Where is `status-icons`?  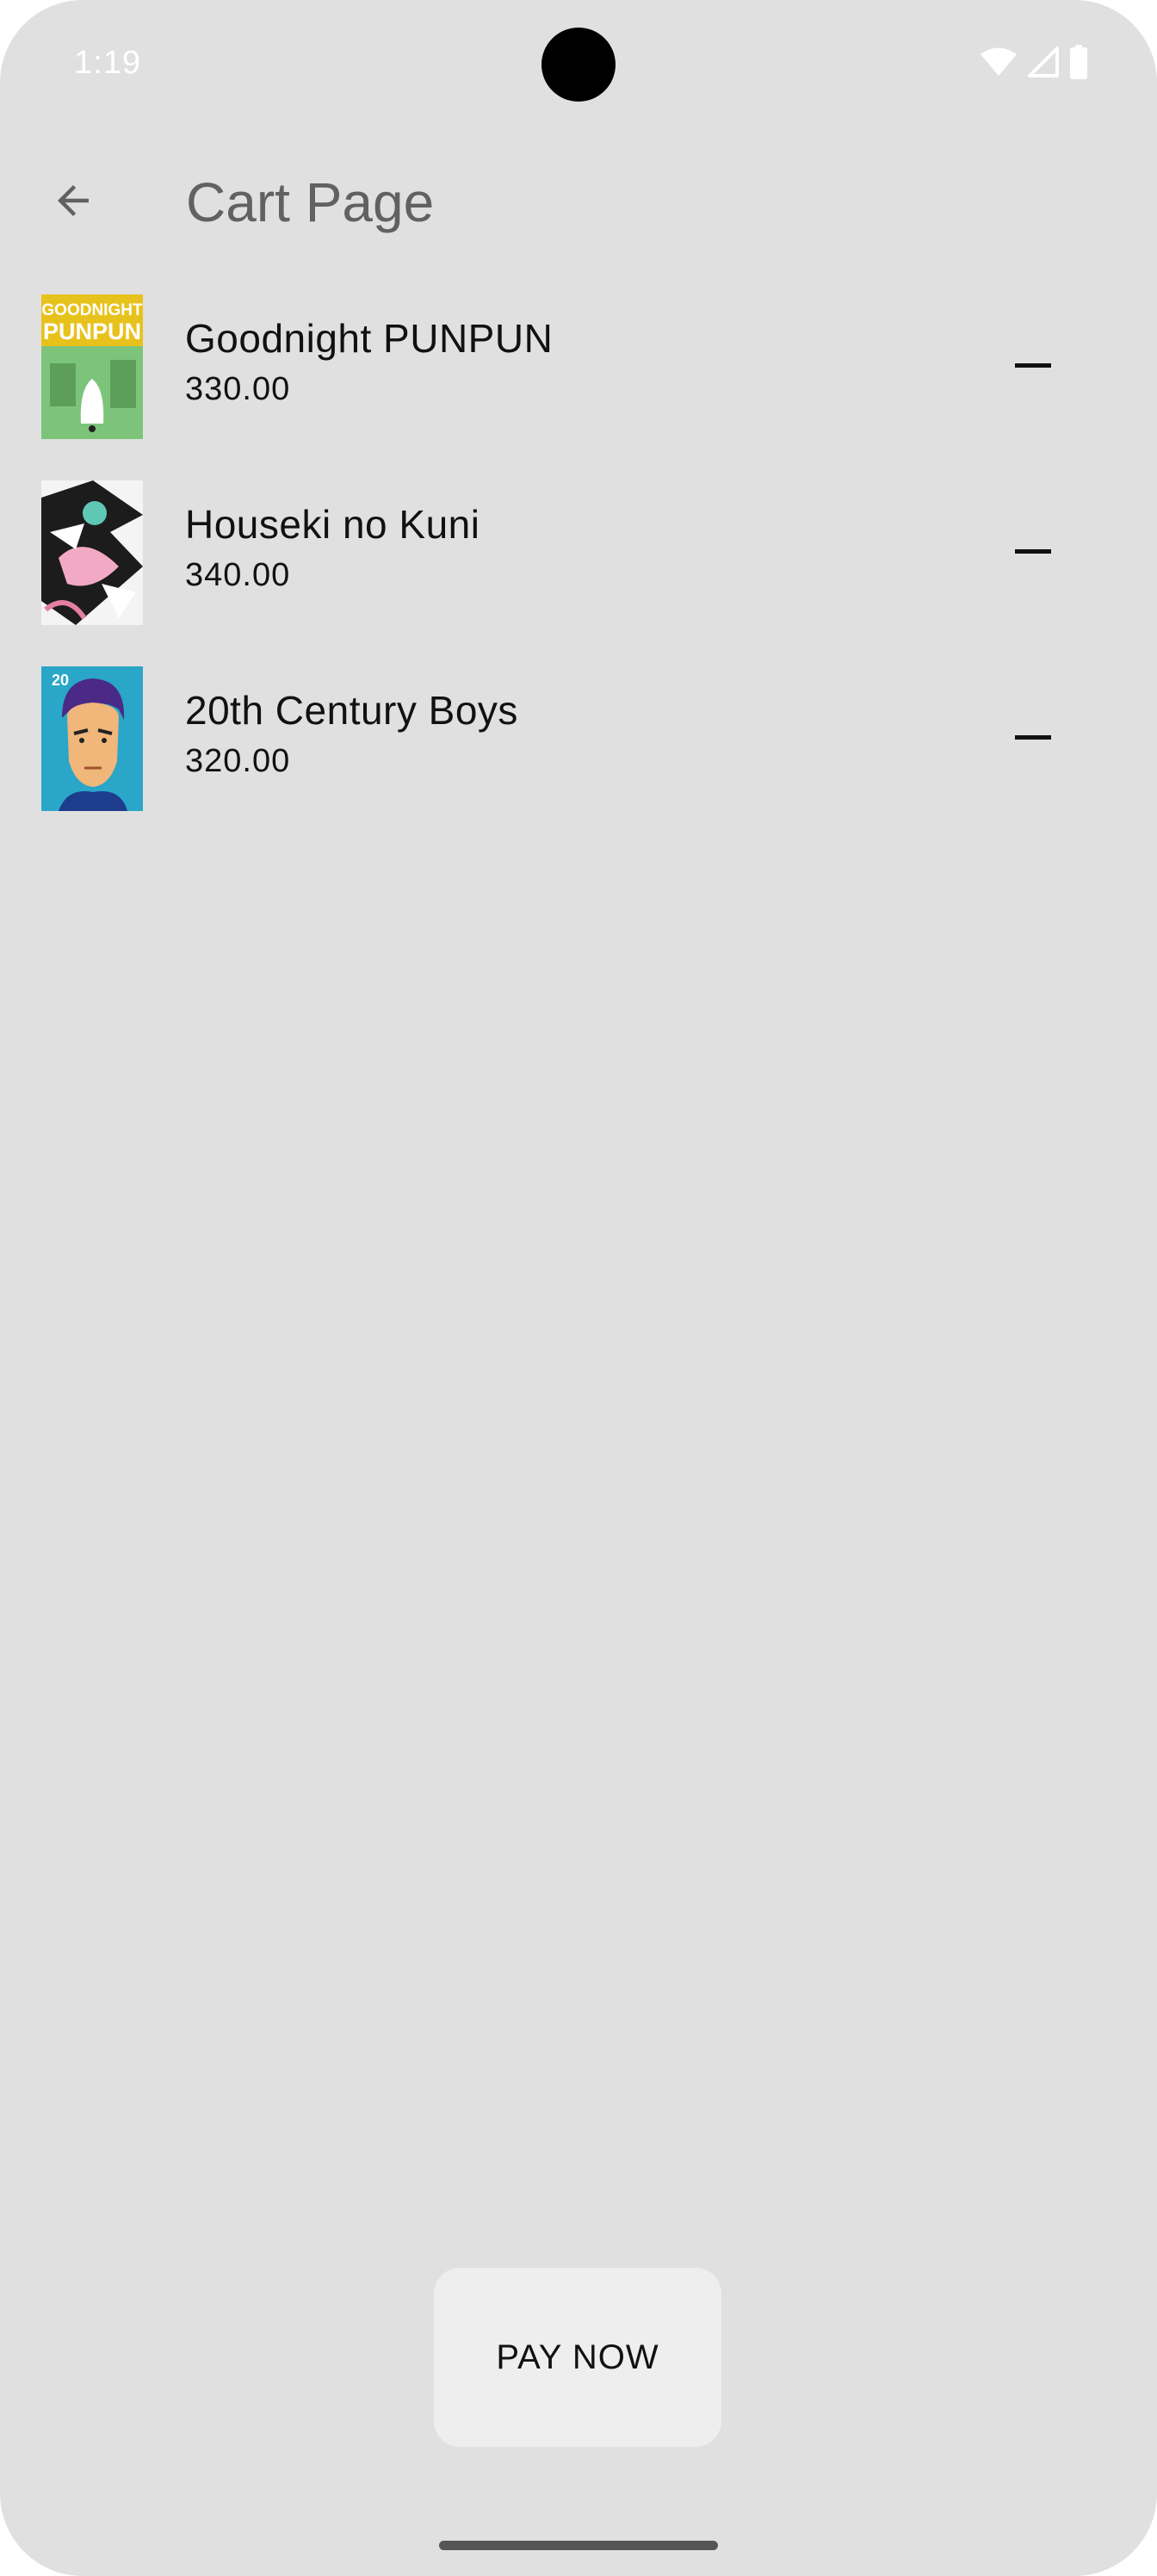
status-icons is located at coordinates (1034, 64).